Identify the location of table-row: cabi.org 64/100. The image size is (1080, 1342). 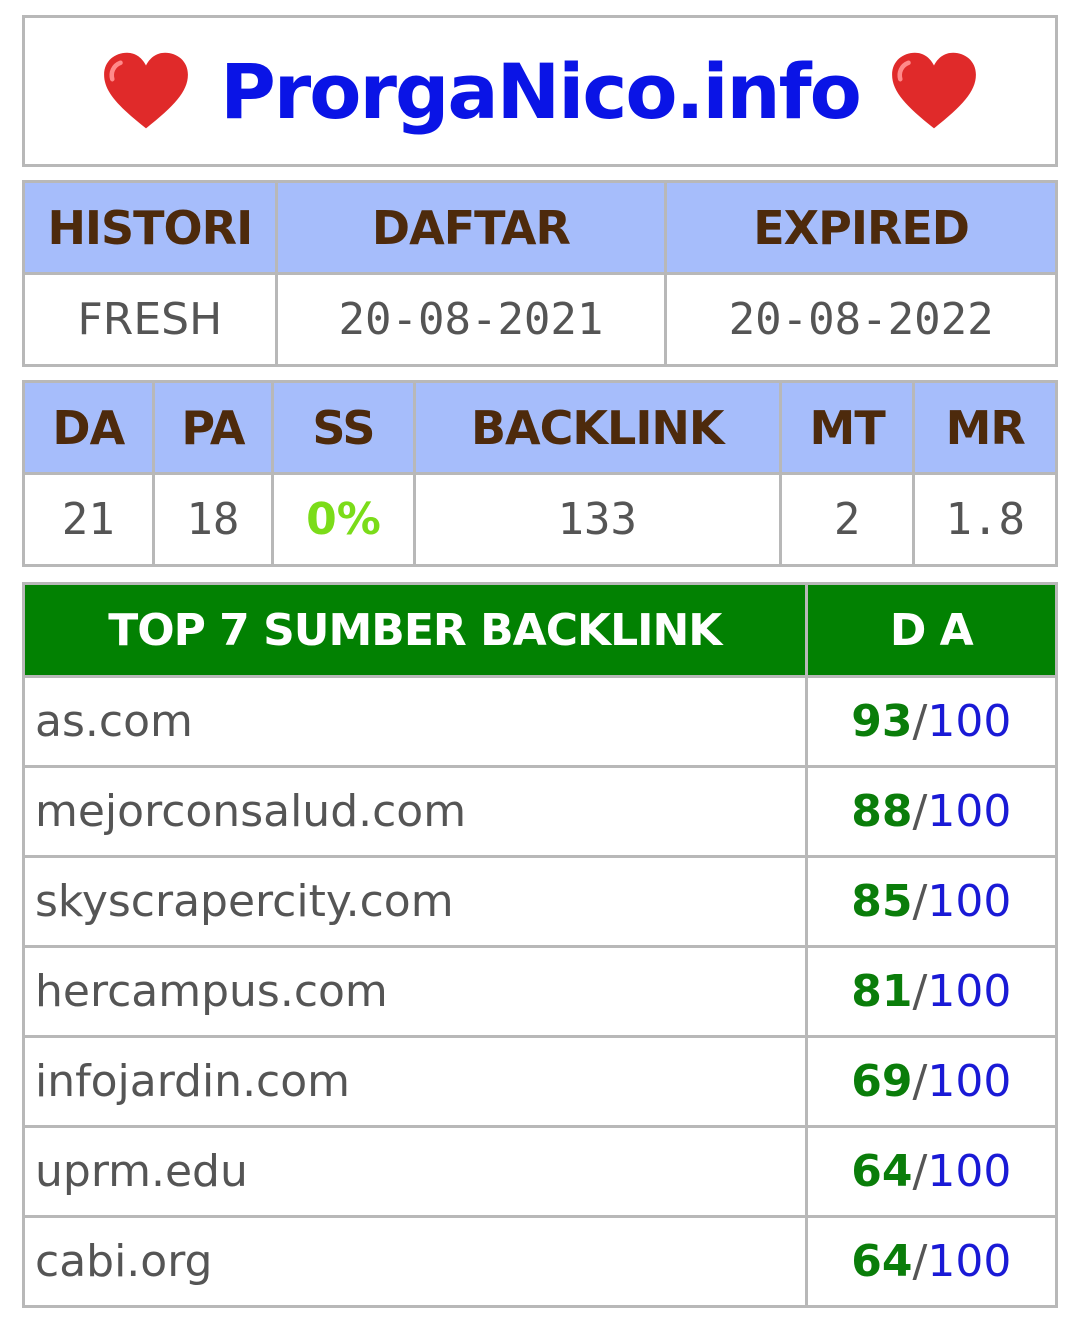
(540, 1261).